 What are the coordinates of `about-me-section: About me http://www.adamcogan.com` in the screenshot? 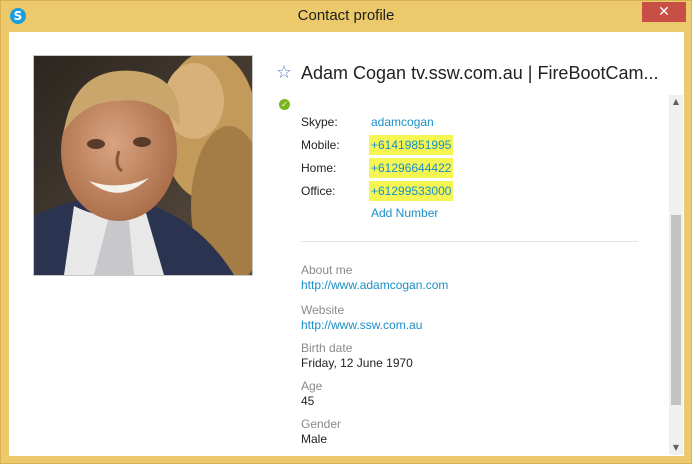 It's located at (374, 278).